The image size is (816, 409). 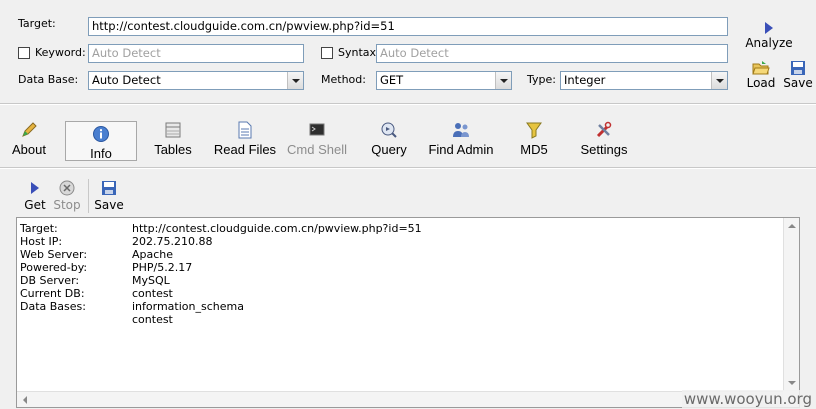 I want to click on toolbar-separator, so click(x=88, y=196).